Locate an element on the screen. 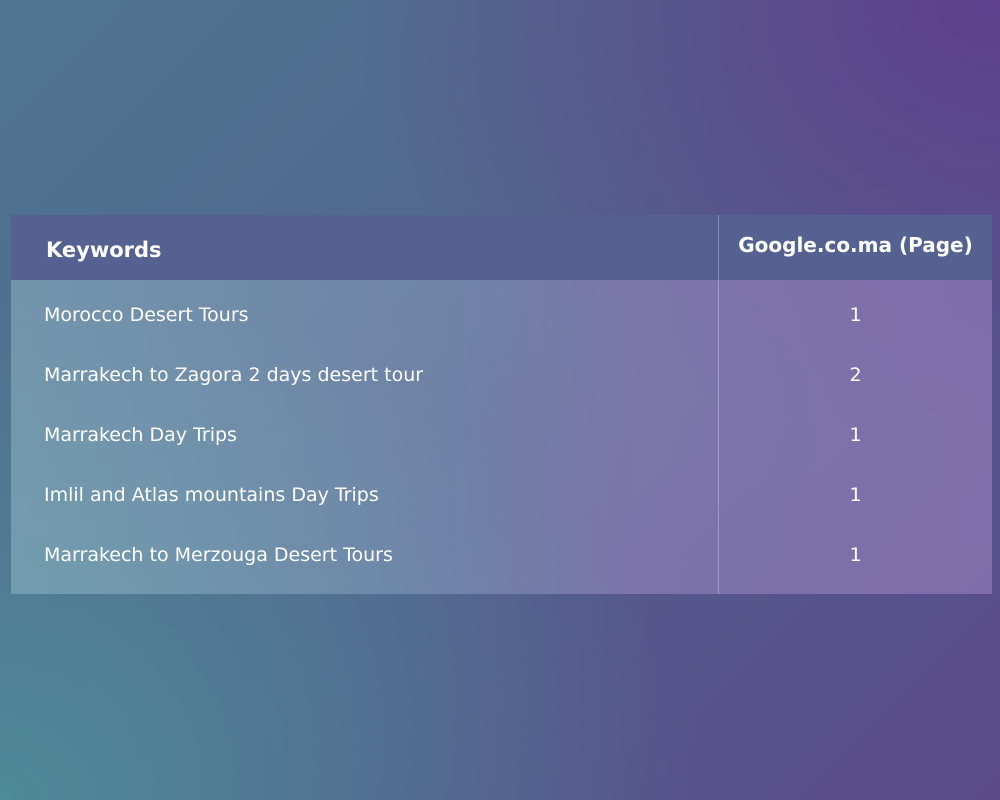 This screenshot has width=1000, height=800. table-row: Marrakech Day Trips 1 is located at coordinates (501, 435).